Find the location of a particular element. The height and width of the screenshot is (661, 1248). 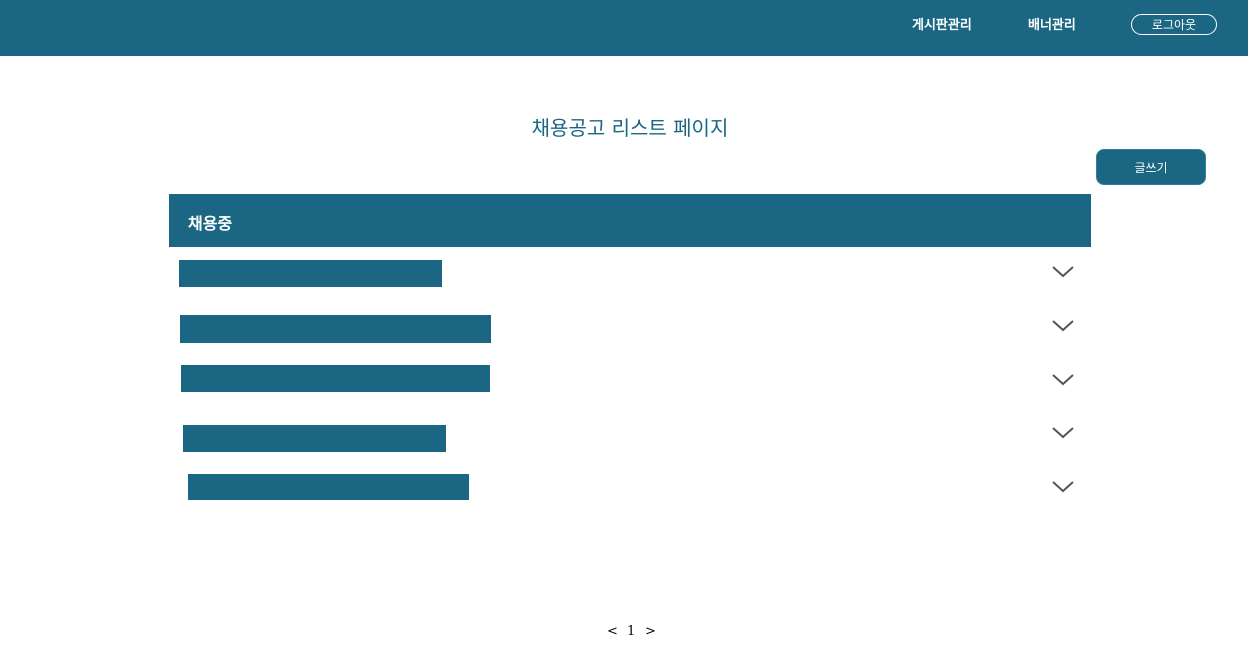

pagination-next: > is located at coordinates (650, 631).